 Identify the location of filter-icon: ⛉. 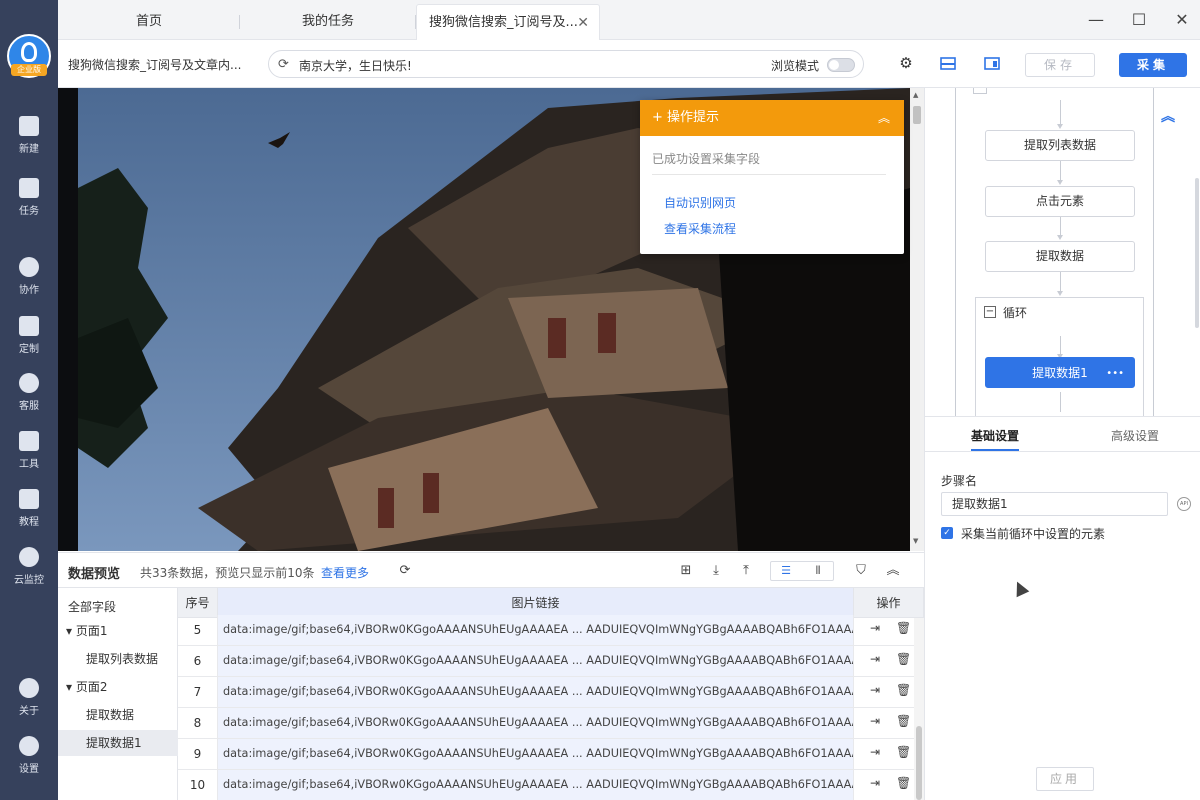
(861, 571).